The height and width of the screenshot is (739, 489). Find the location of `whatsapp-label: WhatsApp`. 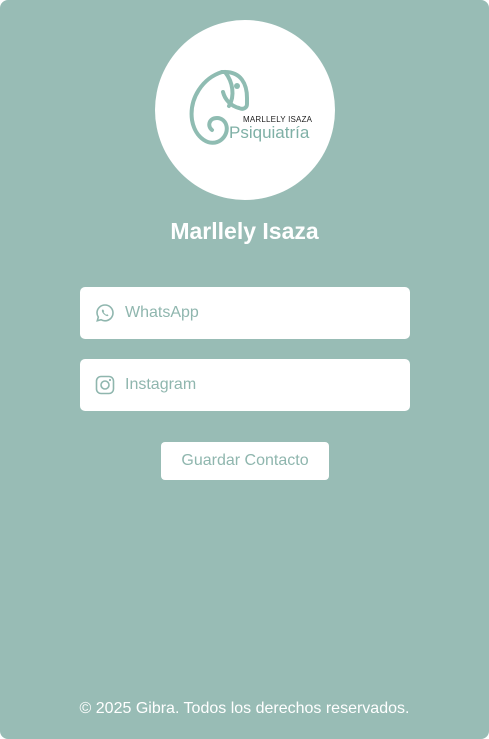

whatsapp-label: WhatsApp is located at coordinates (162, 312).